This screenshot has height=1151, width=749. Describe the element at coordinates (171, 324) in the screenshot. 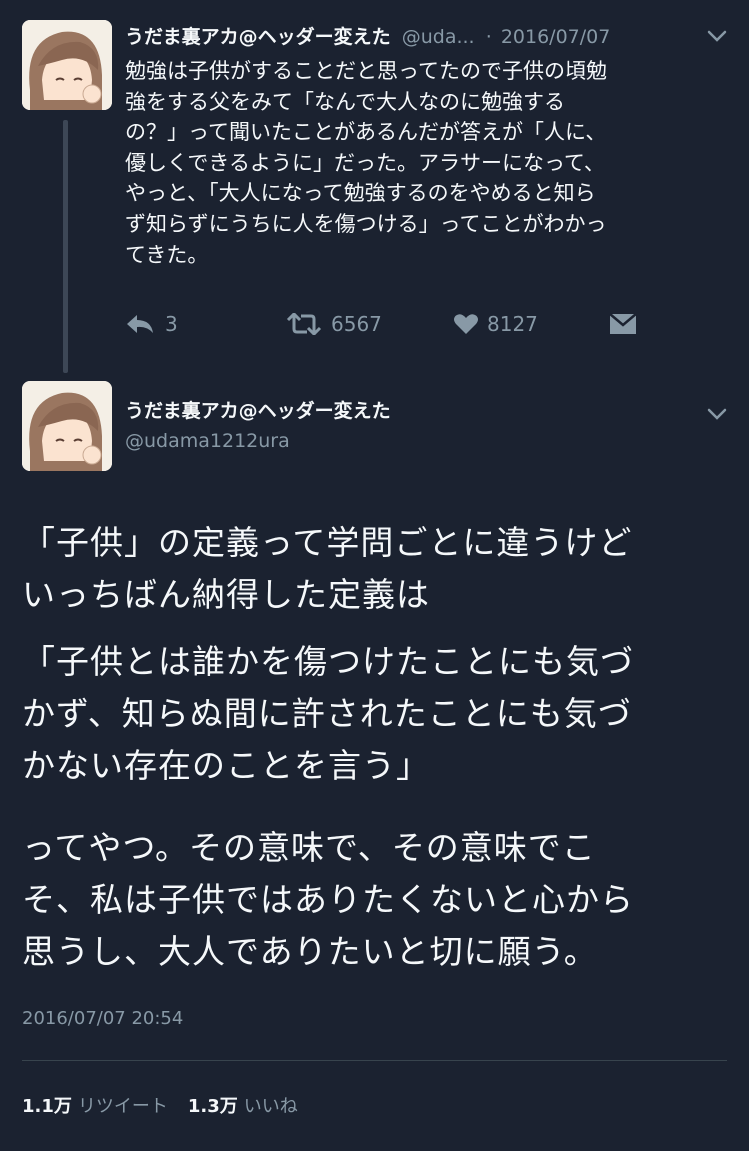

I see `reply-count: 3` at that location.